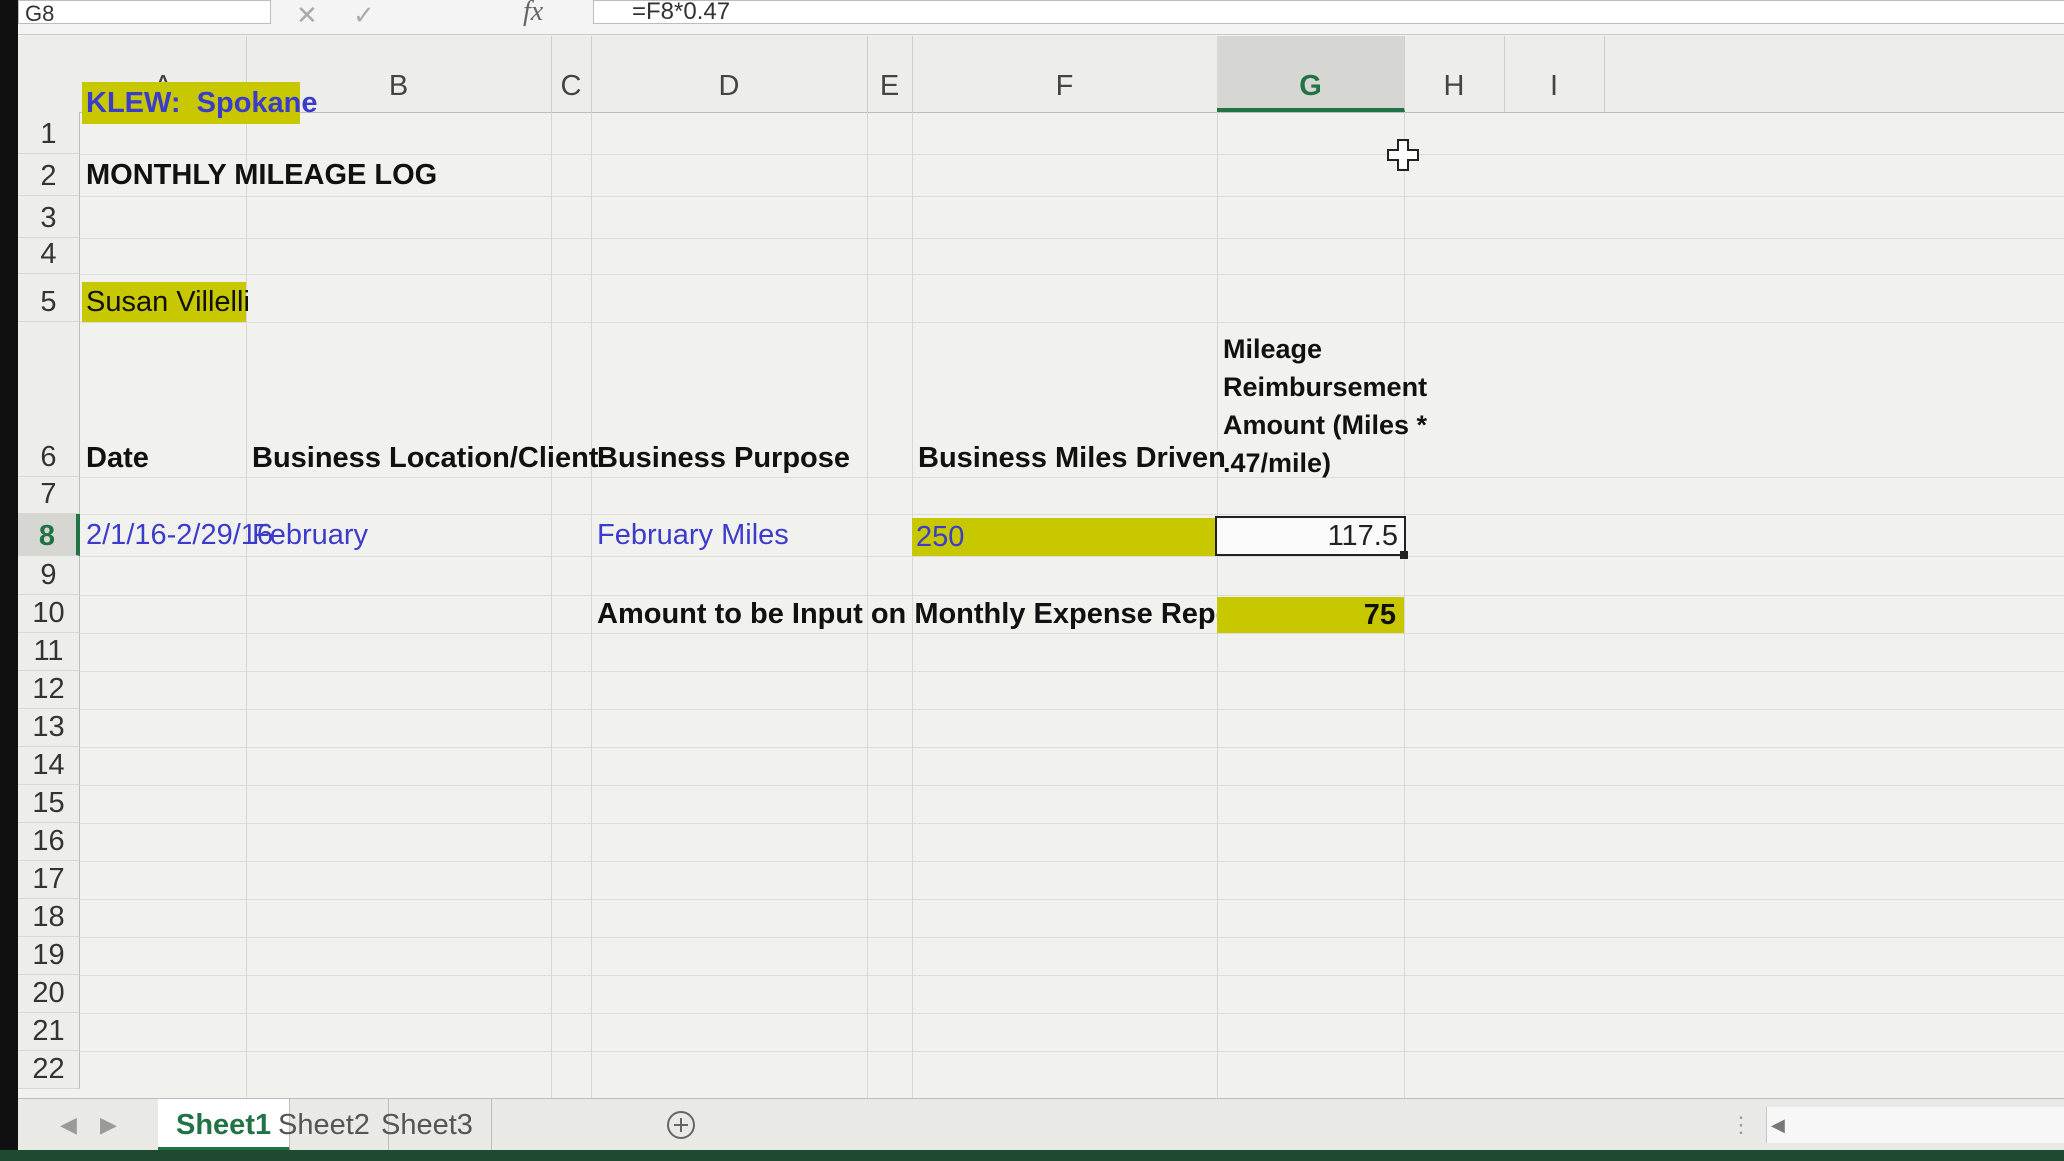 The image size is (2064, 1161). What do you see at coordinates (133, 103) in the screenshot?
I see `cell-a1-label: KLEW:` at bounding box center [133, 103].